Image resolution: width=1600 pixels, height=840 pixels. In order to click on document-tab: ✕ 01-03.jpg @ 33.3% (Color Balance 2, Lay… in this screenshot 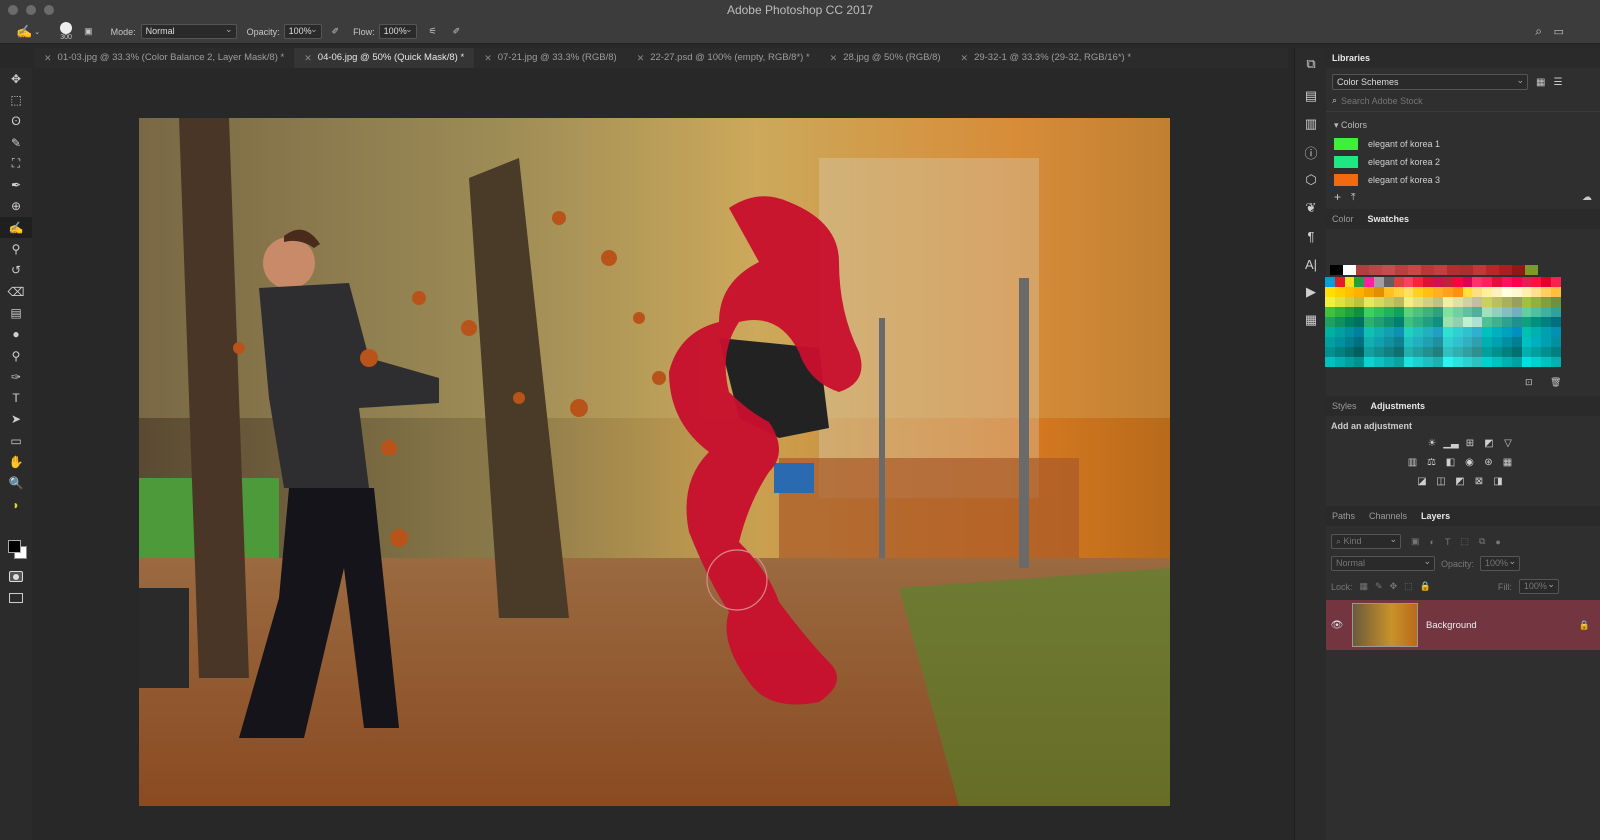, I will do `click(164, 58)`.